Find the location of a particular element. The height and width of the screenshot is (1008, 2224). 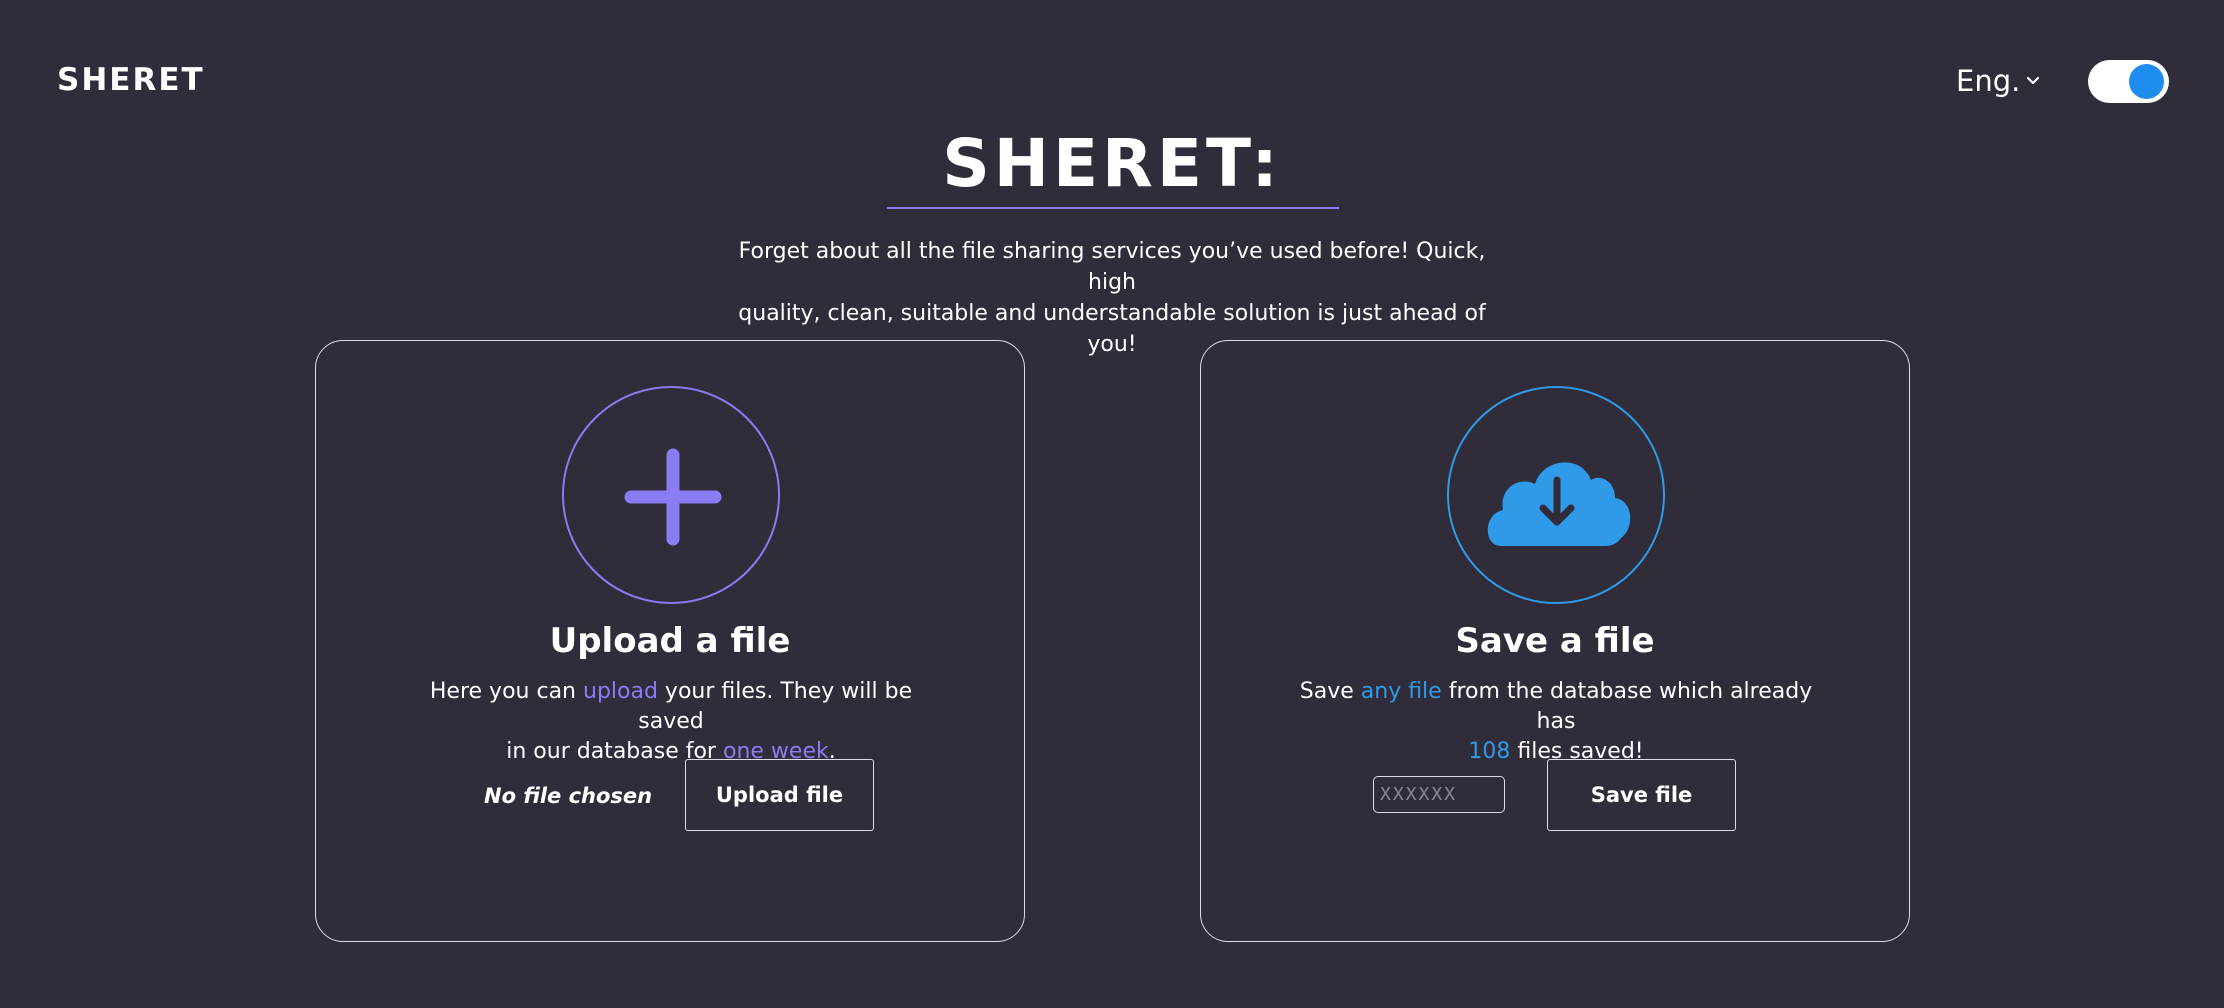

upload-icon-circle is located at coordinates (671, 495).